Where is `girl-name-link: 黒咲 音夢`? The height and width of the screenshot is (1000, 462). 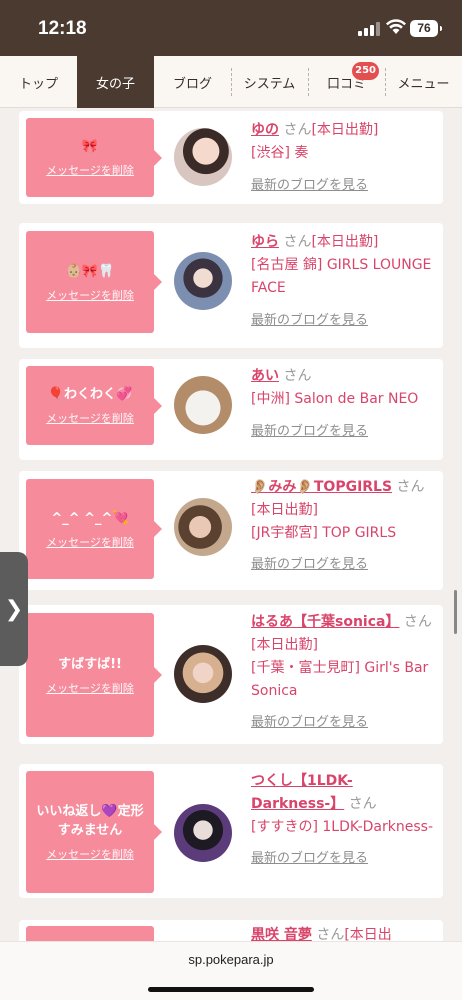
girl-name-link: 黒咲 音夢 is located at coordinates (281, 934).